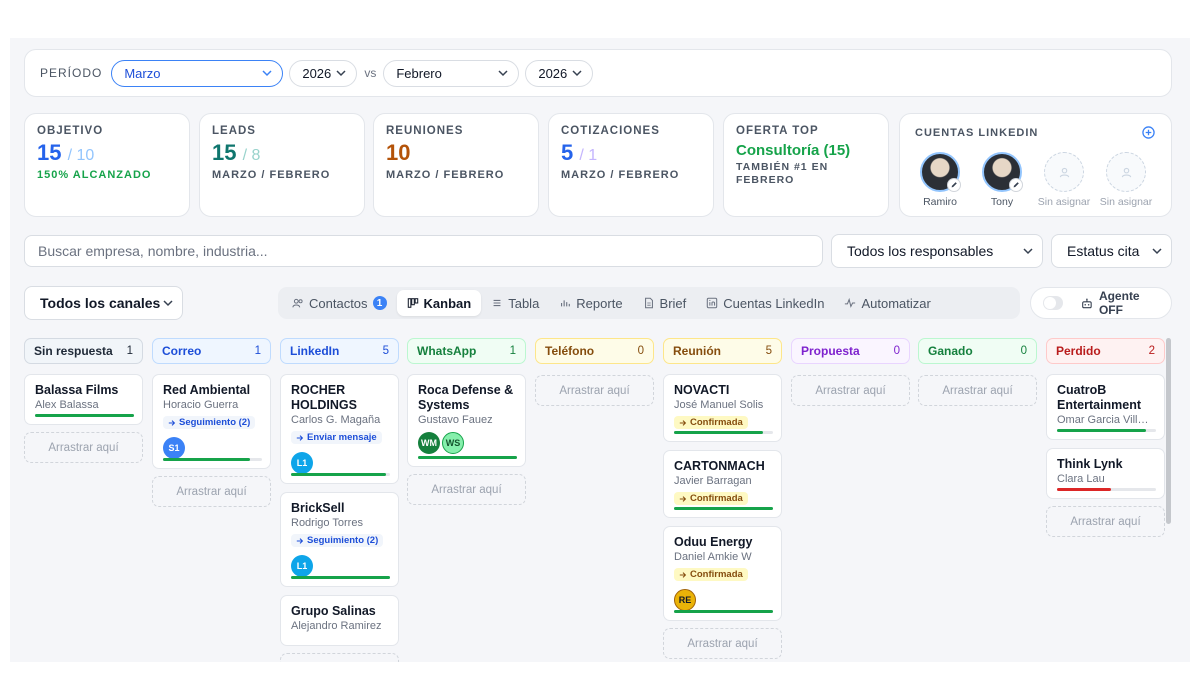  Describe the element at coordinates (1111, 251) in the screenshot. I see `estatus-dropdown: Estatus cita` at that location.